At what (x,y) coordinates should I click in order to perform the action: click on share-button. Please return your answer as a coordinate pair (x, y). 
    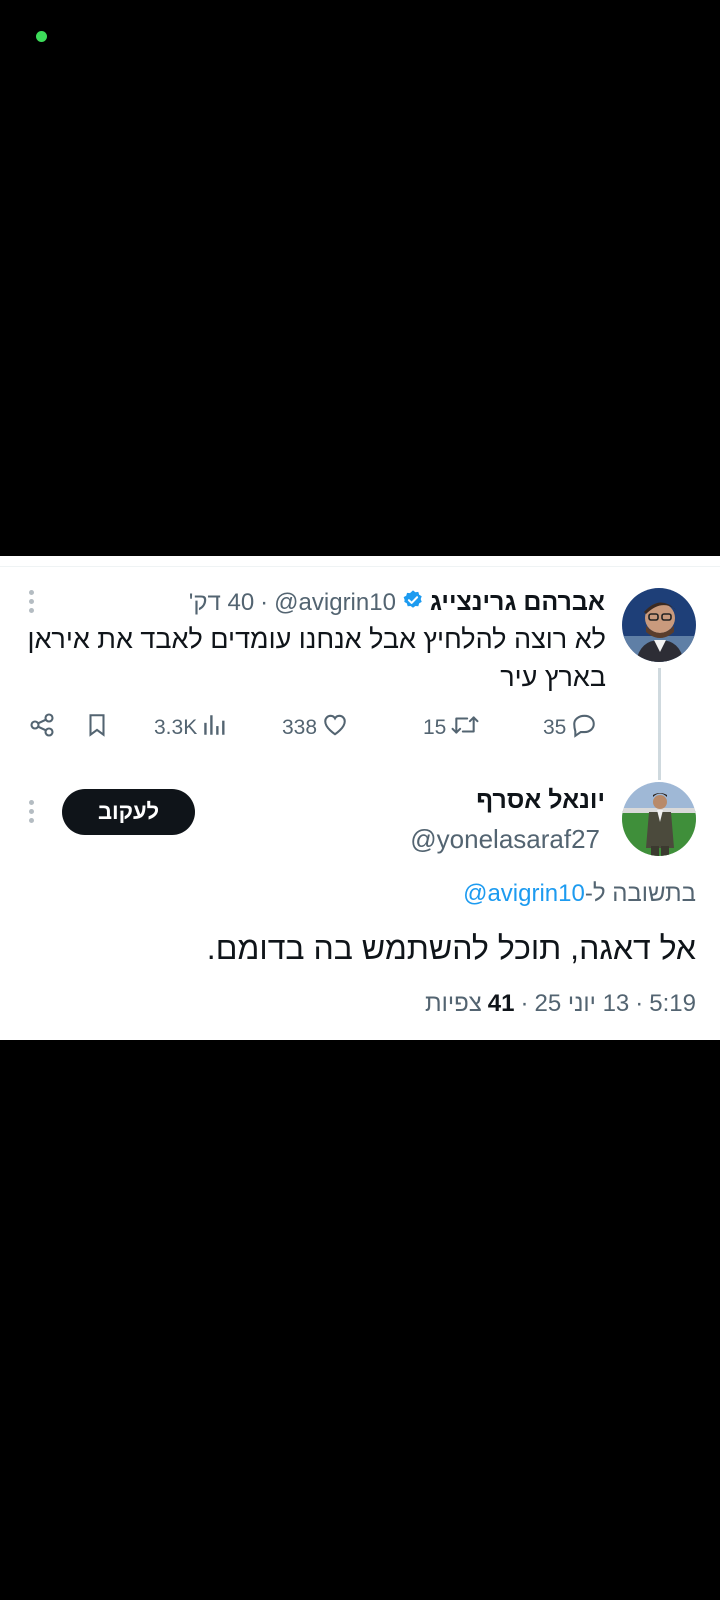
    Looking at the image, I should click on (42, 728).